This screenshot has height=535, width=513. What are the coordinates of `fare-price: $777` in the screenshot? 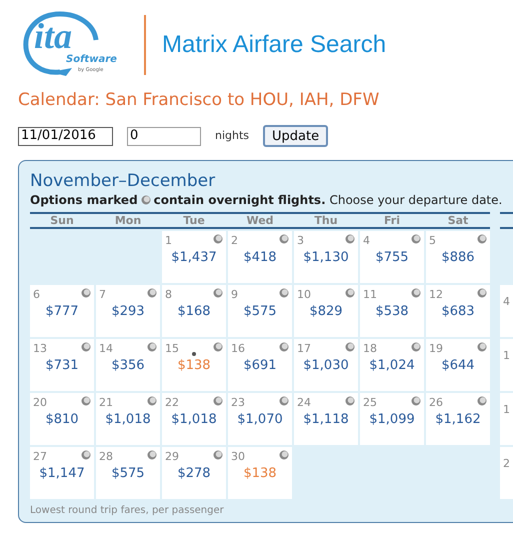 It's located at (62, 312).